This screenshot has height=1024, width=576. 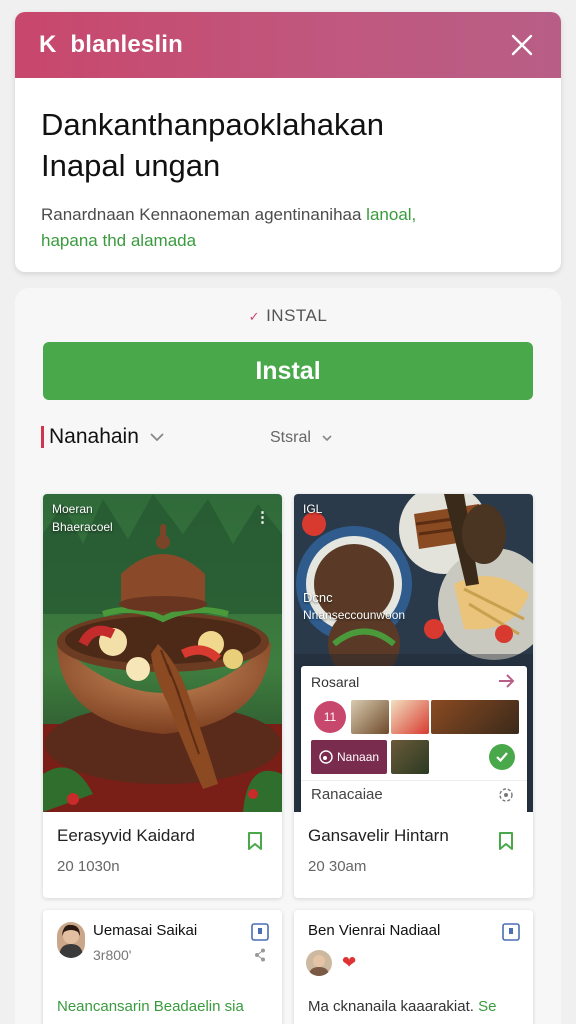 I want to click on desc-line-1: Ranardnaan Kennaoneman agentinanihaa, so click(x=201, y=214).